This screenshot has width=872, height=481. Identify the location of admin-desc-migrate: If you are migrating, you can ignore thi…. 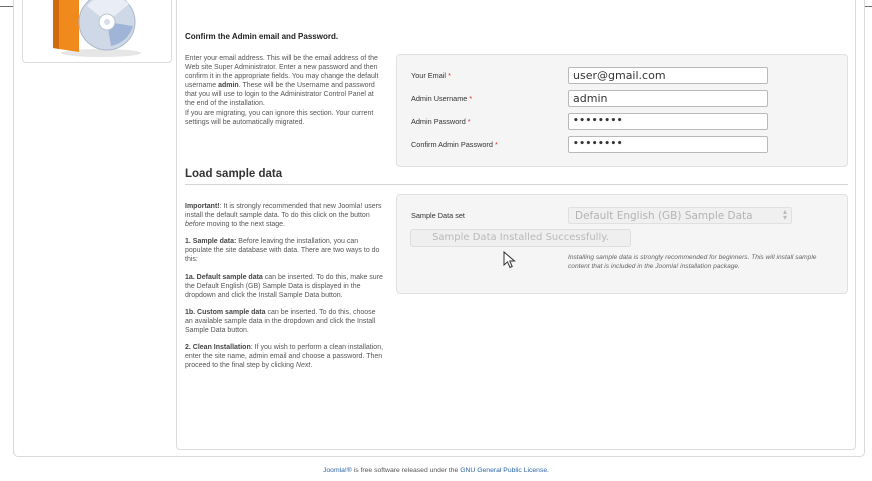
(279, 117).